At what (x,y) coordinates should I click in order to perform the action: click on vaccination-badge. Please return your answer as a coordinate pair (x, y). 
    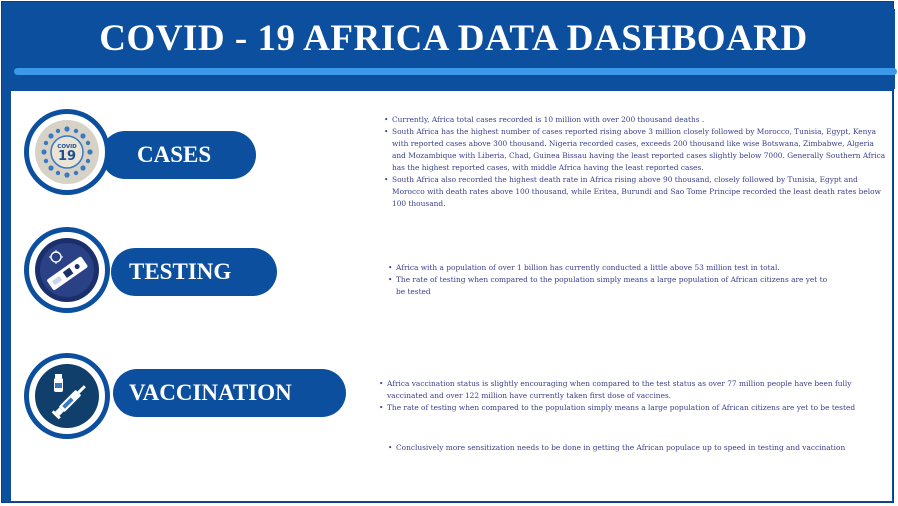
    Looking at the image, I should click on (67, 396).